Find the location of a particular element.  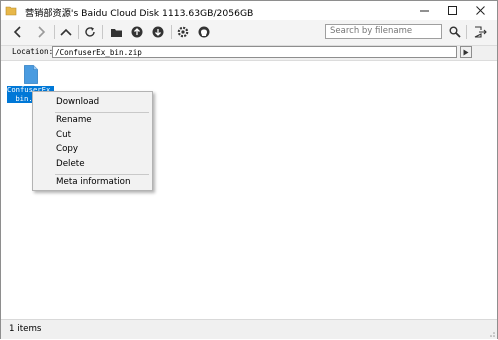

minimize-icon is located at coordinates (424, 10).